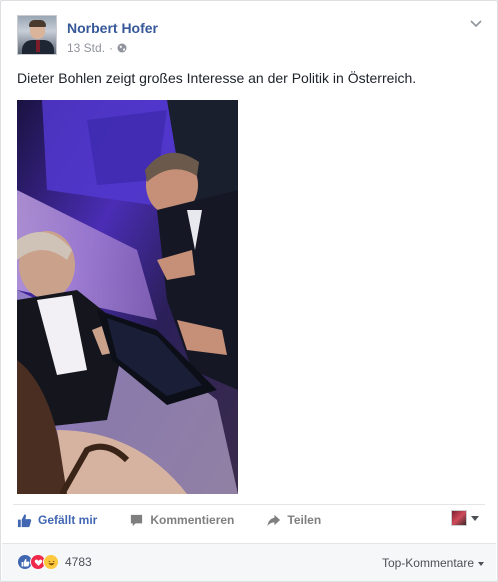 This screenshot has height=582, width=498. I want to click on post-meta: 13 Std. ·, so click(97, 48).